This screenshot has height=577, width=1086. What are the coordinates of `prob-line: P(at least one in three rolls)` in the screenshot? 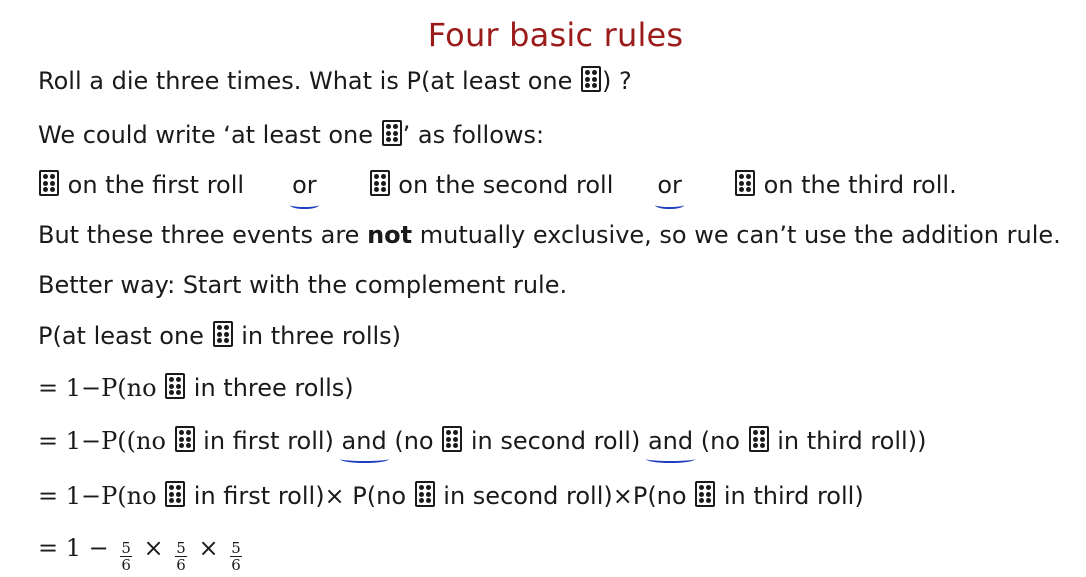 It's located at (220, 335).